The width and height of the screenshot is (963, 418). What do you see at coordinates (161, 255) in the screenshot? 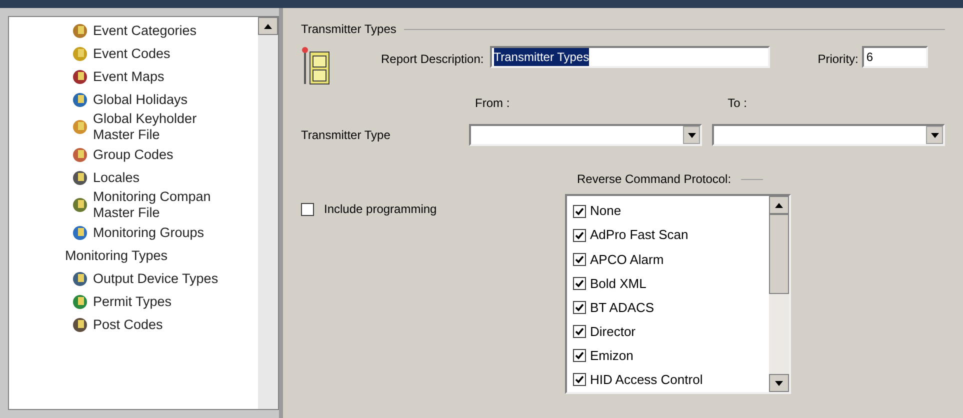
I see `tree-item: Monitoring Types` at bounding box center [161, 255].